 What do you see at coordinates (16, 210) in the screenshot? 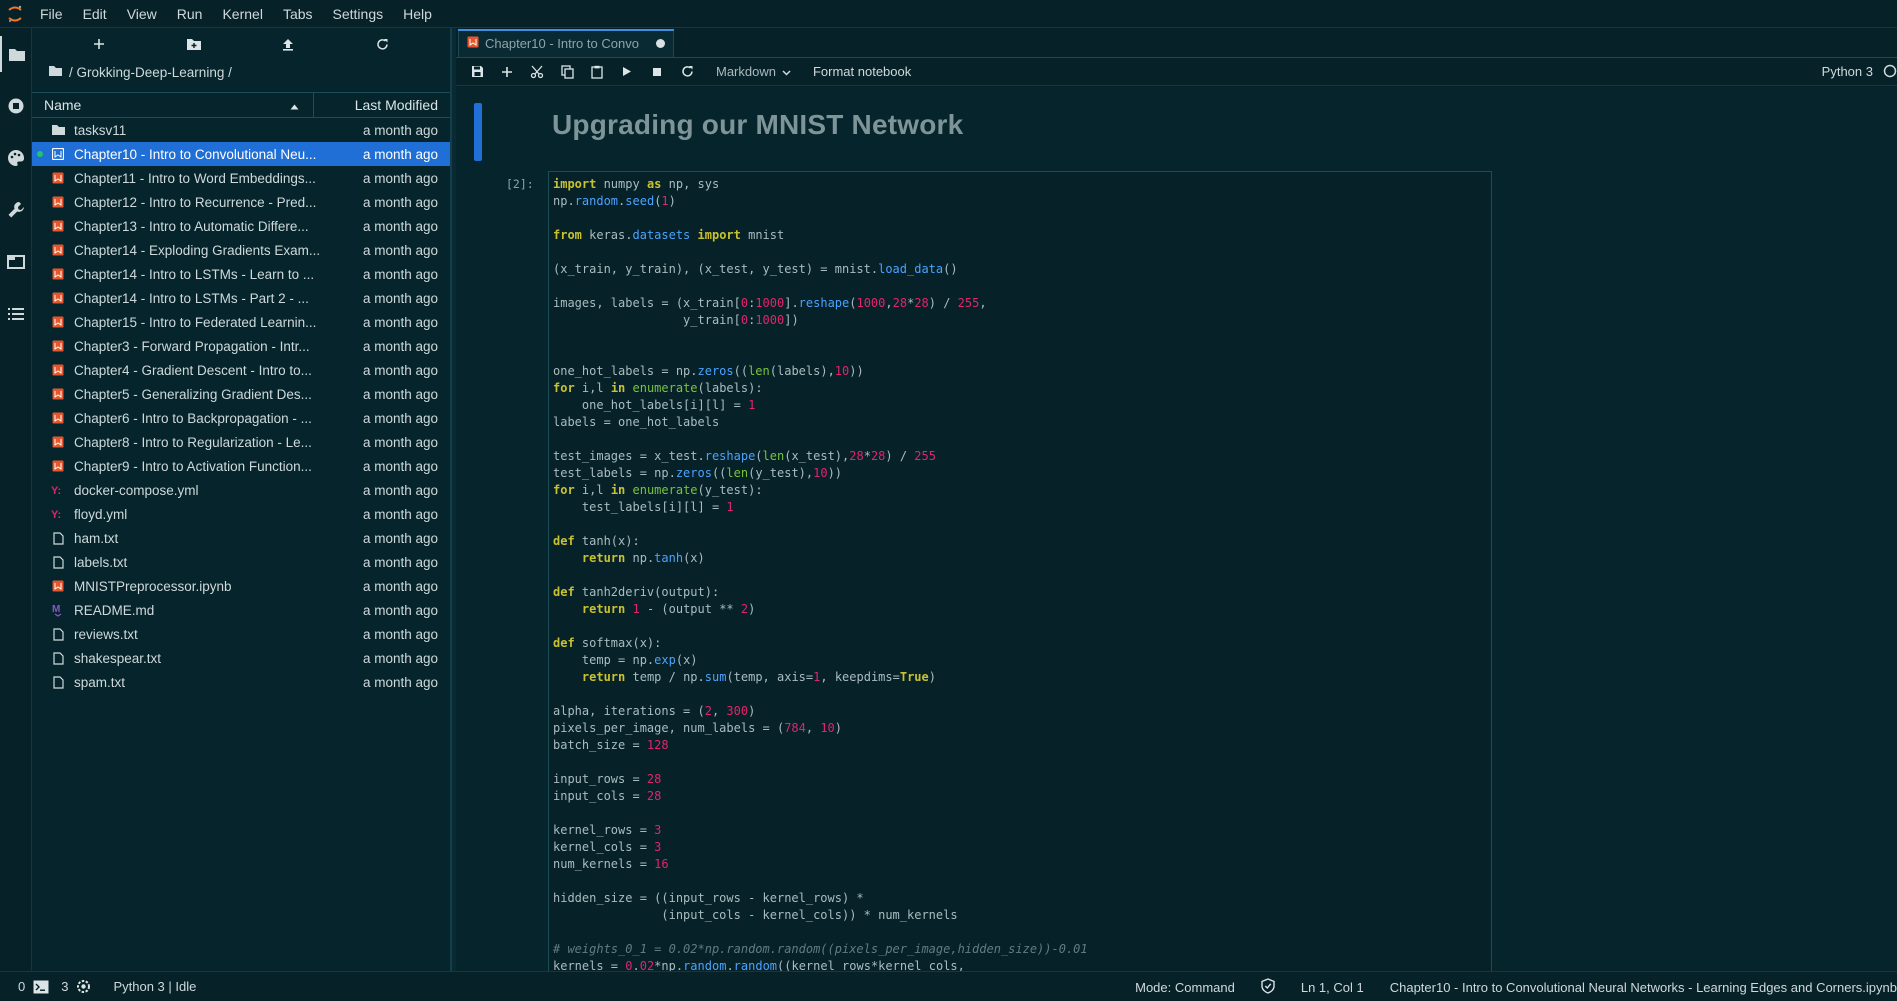
I see `wrench-icon` at bounding box center [16, 210].